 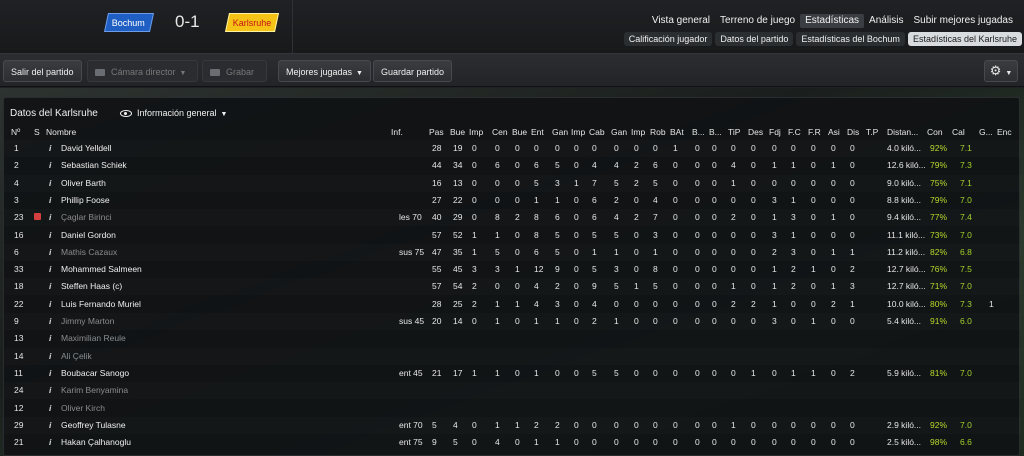 I want to click on stat-cell: 7, so click(x=655, y=217).